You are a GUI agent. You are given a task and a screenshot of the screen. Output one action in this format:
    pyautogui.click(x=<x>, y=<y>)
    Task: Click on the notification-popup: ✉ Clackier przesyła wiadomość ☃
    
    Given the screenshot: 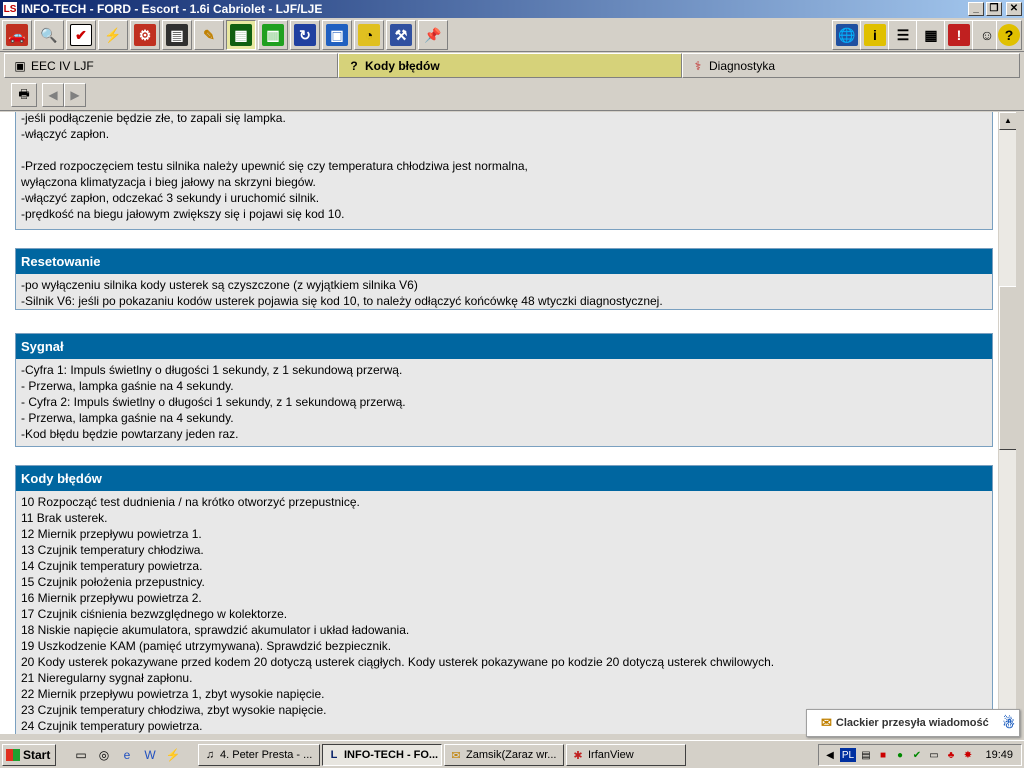 What is the action you would take?
    pyautogui.click(x=913, y=723)
    